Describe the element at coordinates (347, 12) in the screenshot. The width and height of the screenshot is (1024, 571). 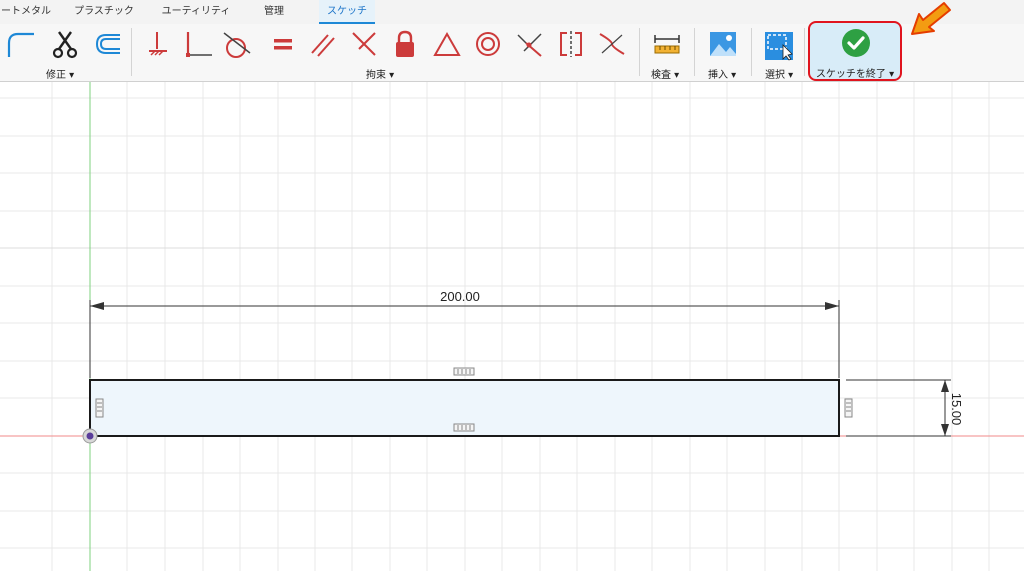
I see `tab-sketch: スケッチ` at that location.